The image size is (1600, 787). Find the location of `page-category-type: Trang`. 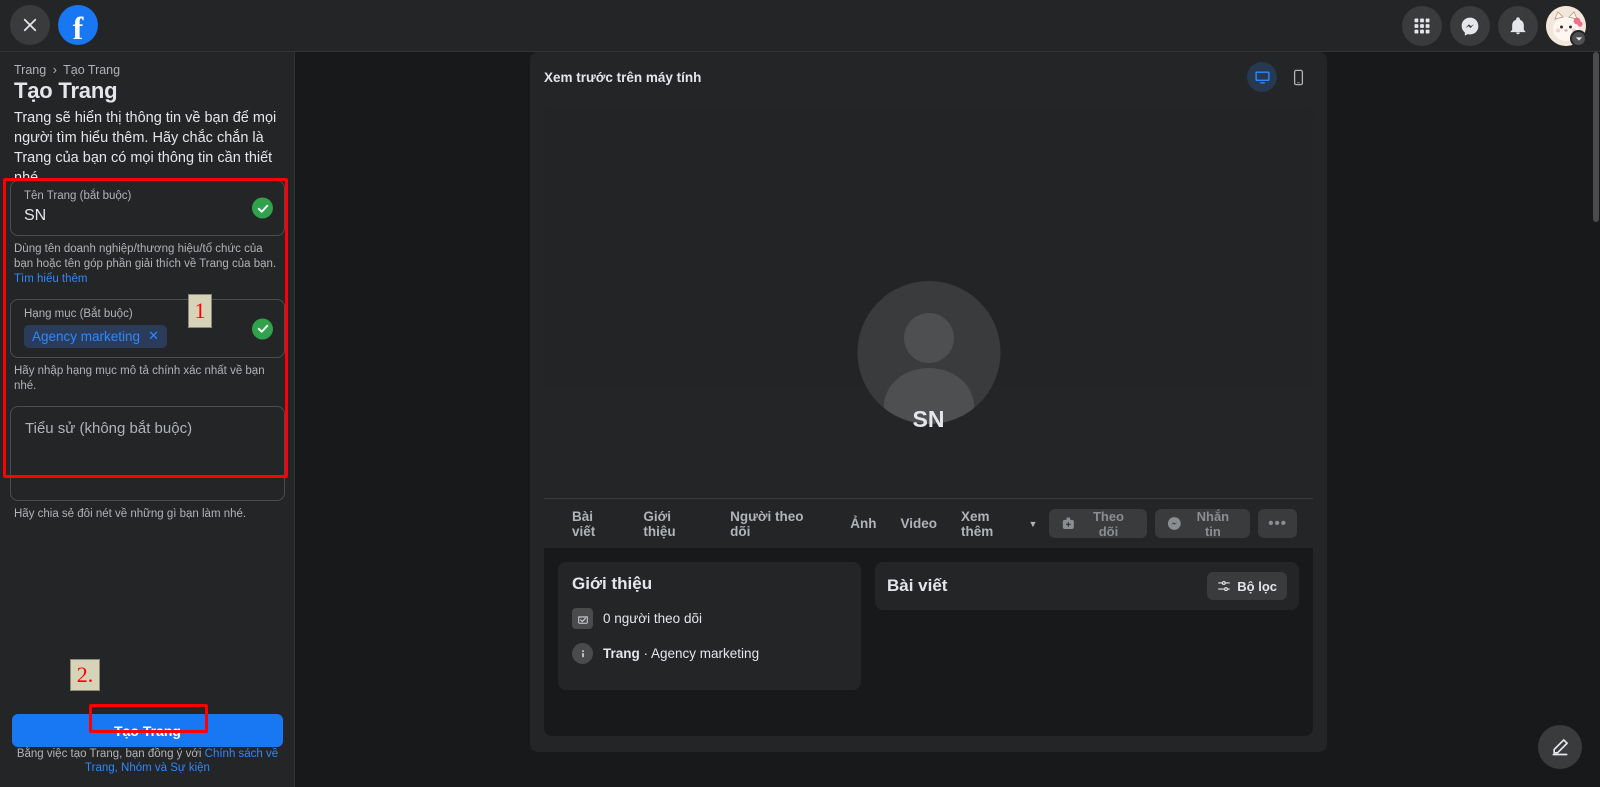

page-category-type: Trang is located at coordinates (621, 653).